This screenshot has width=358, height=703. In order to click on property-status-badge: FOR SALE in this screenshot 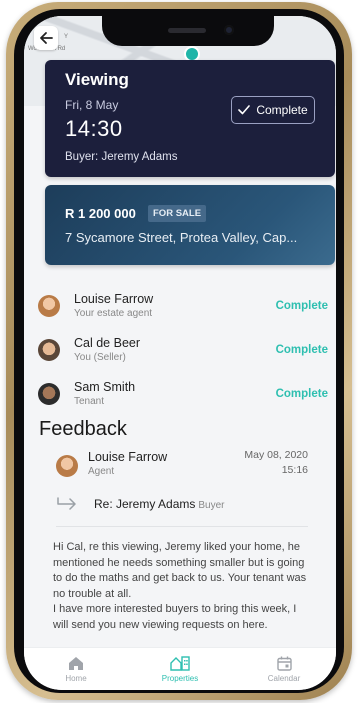, I will do `click(177, 213)`.